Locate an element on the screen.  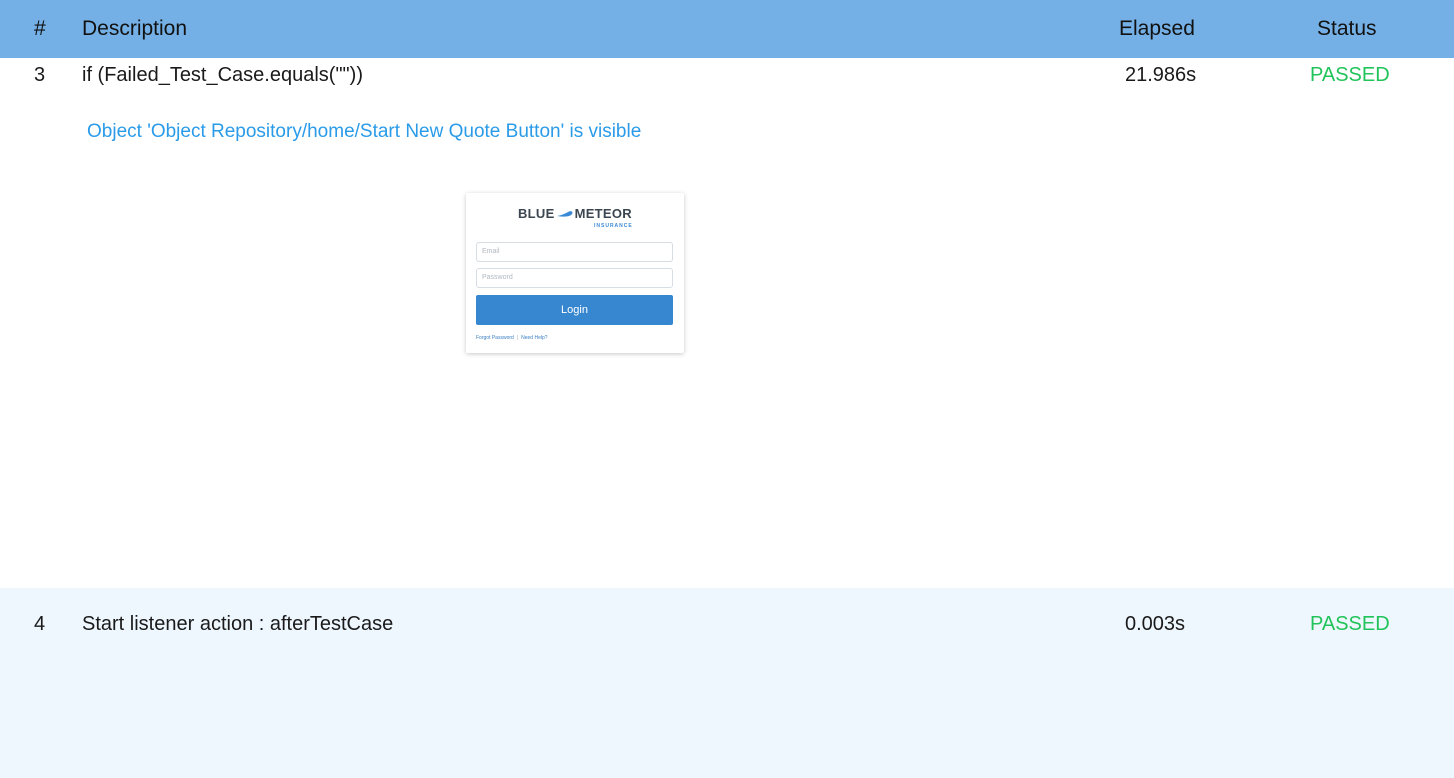
row-description: if (Failed_Test_Case.equals("")) is located at coordinates (222, 75).